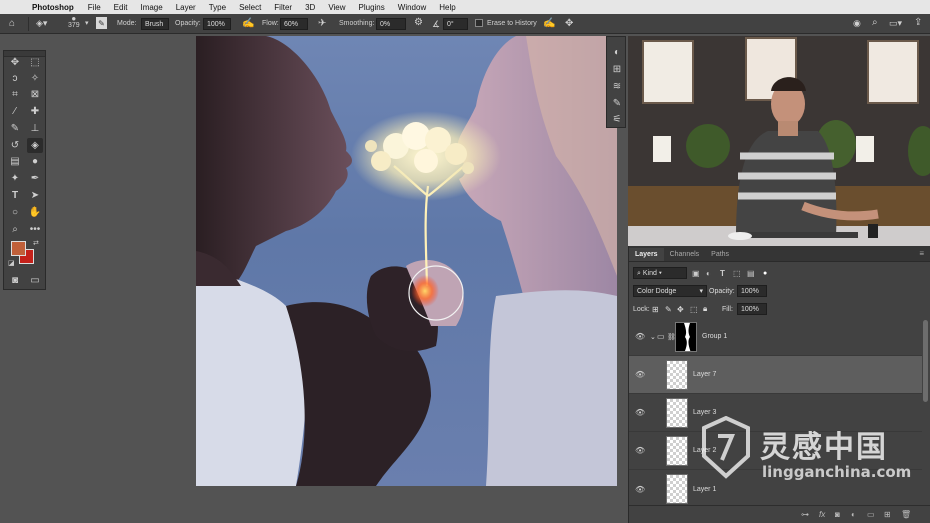 Image resolution: width=930 pixels, height=523 pixels. I want to click on screen-mode-icon: ▭, so click(35, 280).